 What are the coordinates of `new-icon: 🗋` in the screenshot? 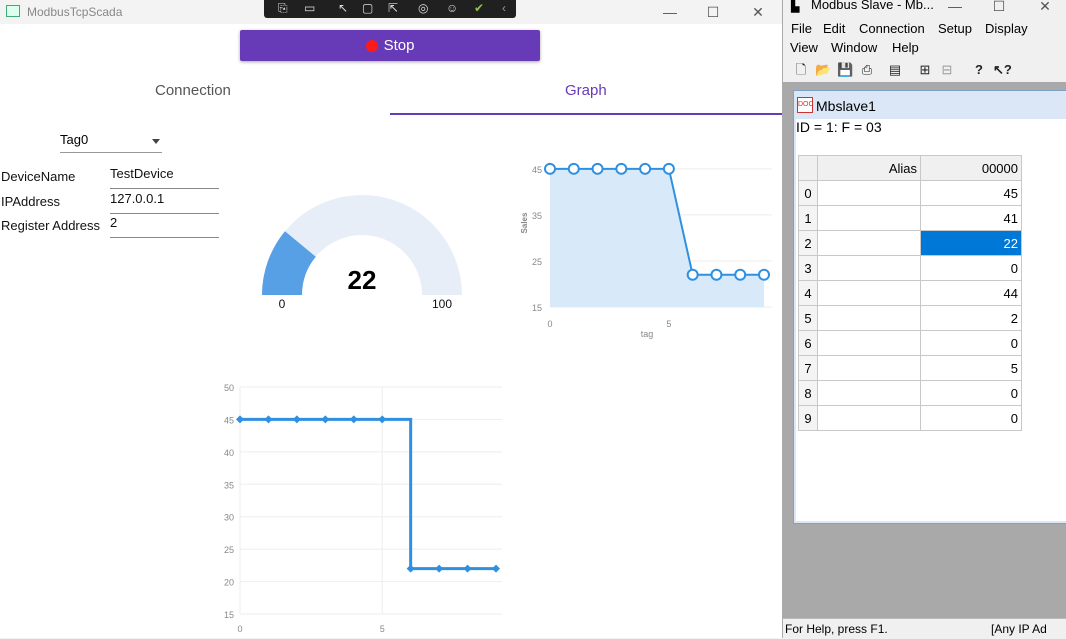 It's located at (801, 70).